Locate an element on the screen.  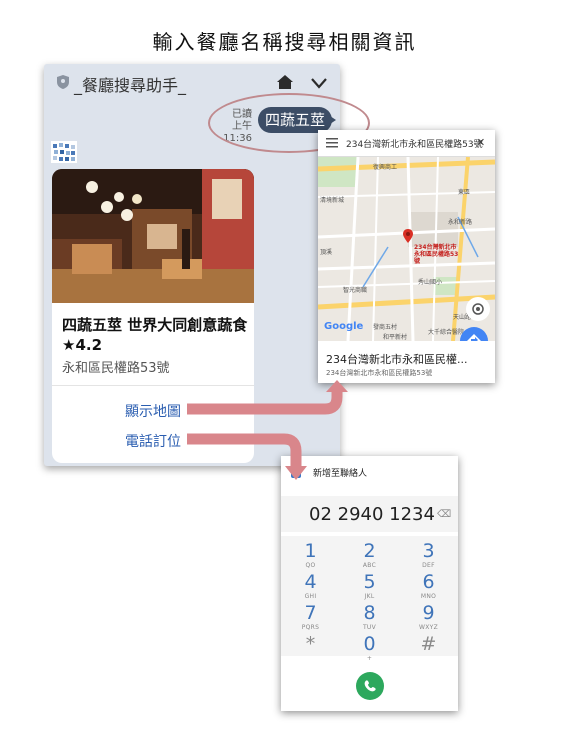
map-search-bar: 234台灣新北市永和區民權路53號 ✕ is located at coordinates (406, 143).